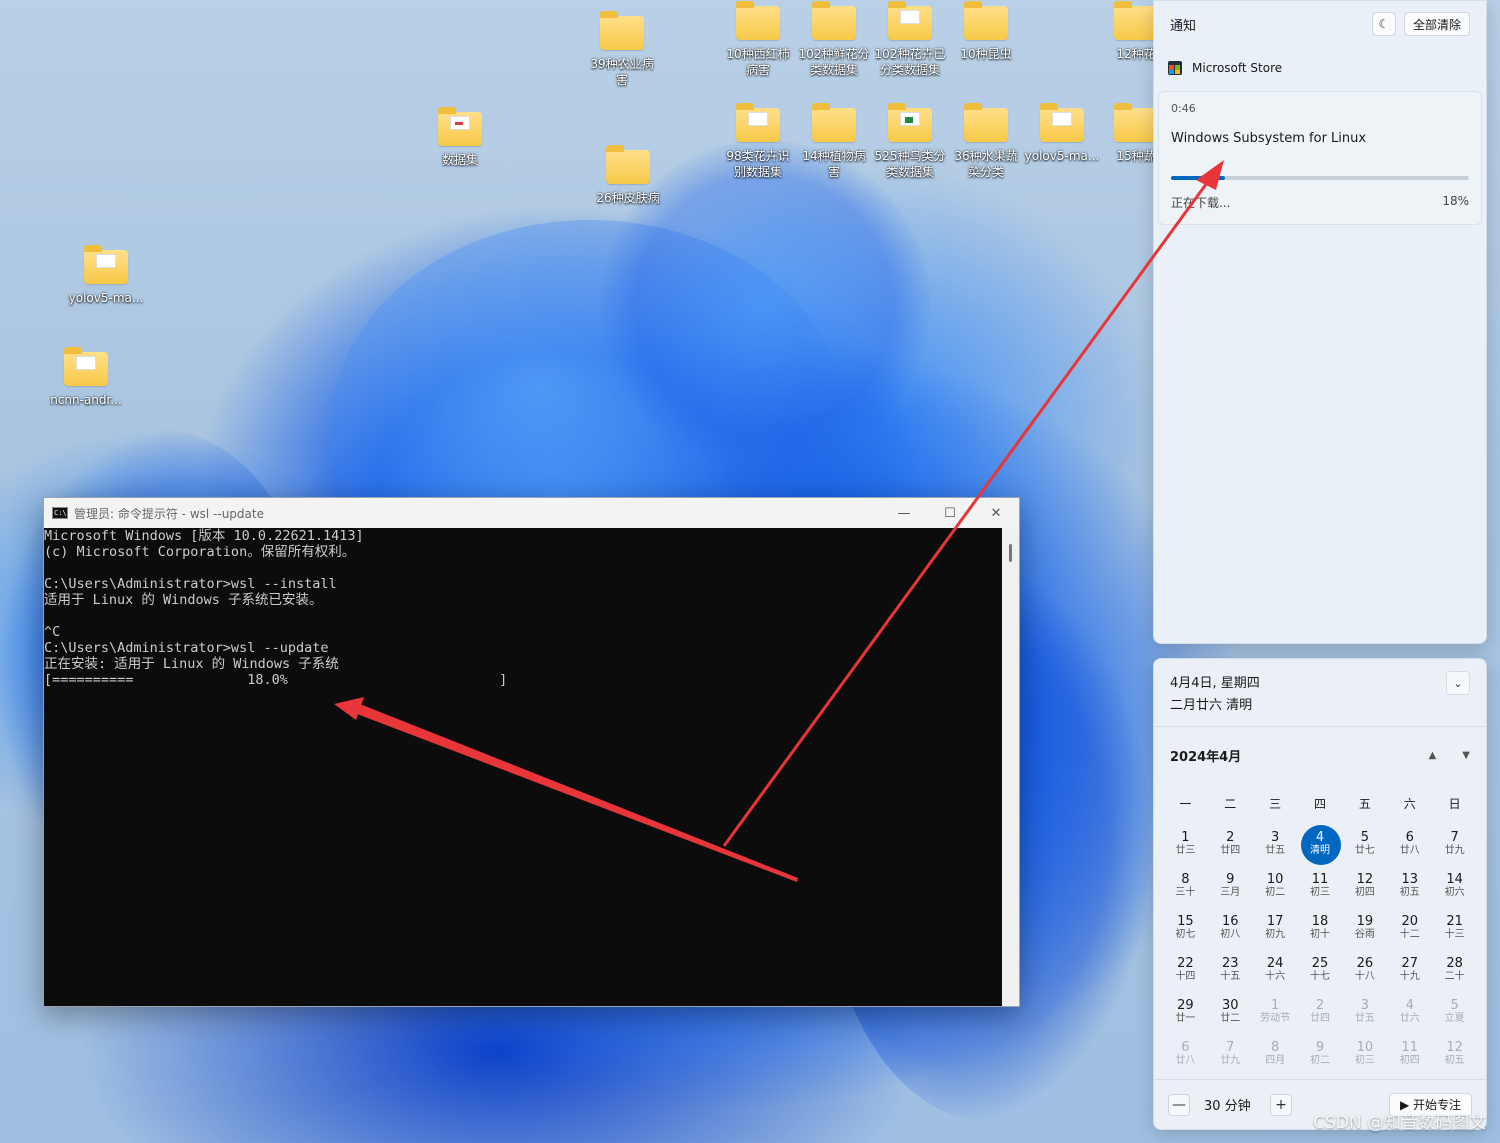 The height and width of the screenshot is (1143, 1500). What do you see at coordinates (1230, 930) in the screenshot?
I see `calendar-day: 16 初八` at bounding box center [1230, 930].